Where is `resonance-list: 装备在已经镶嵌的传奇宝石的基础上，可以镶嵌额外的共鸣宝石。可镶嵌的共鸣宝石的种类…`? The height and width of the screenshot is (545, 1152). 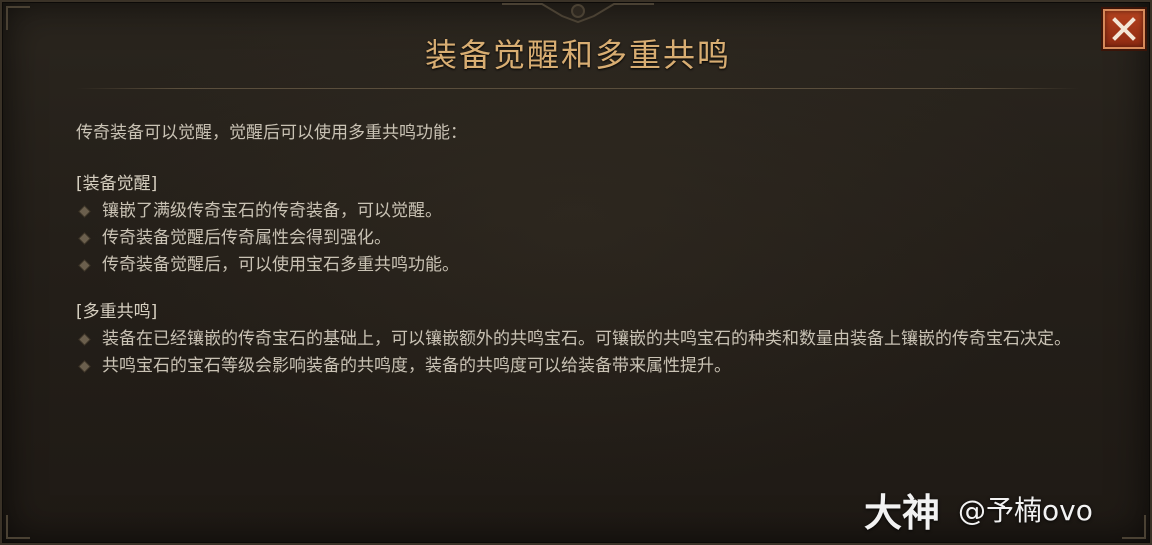
resonance-list: 装备在已经镶嵌的传奇宝石的基础上，可以镶嵌额外的共鸣宝石。可镶嵌的共鸣宝石的种类… is located at coordinates (576, 353).